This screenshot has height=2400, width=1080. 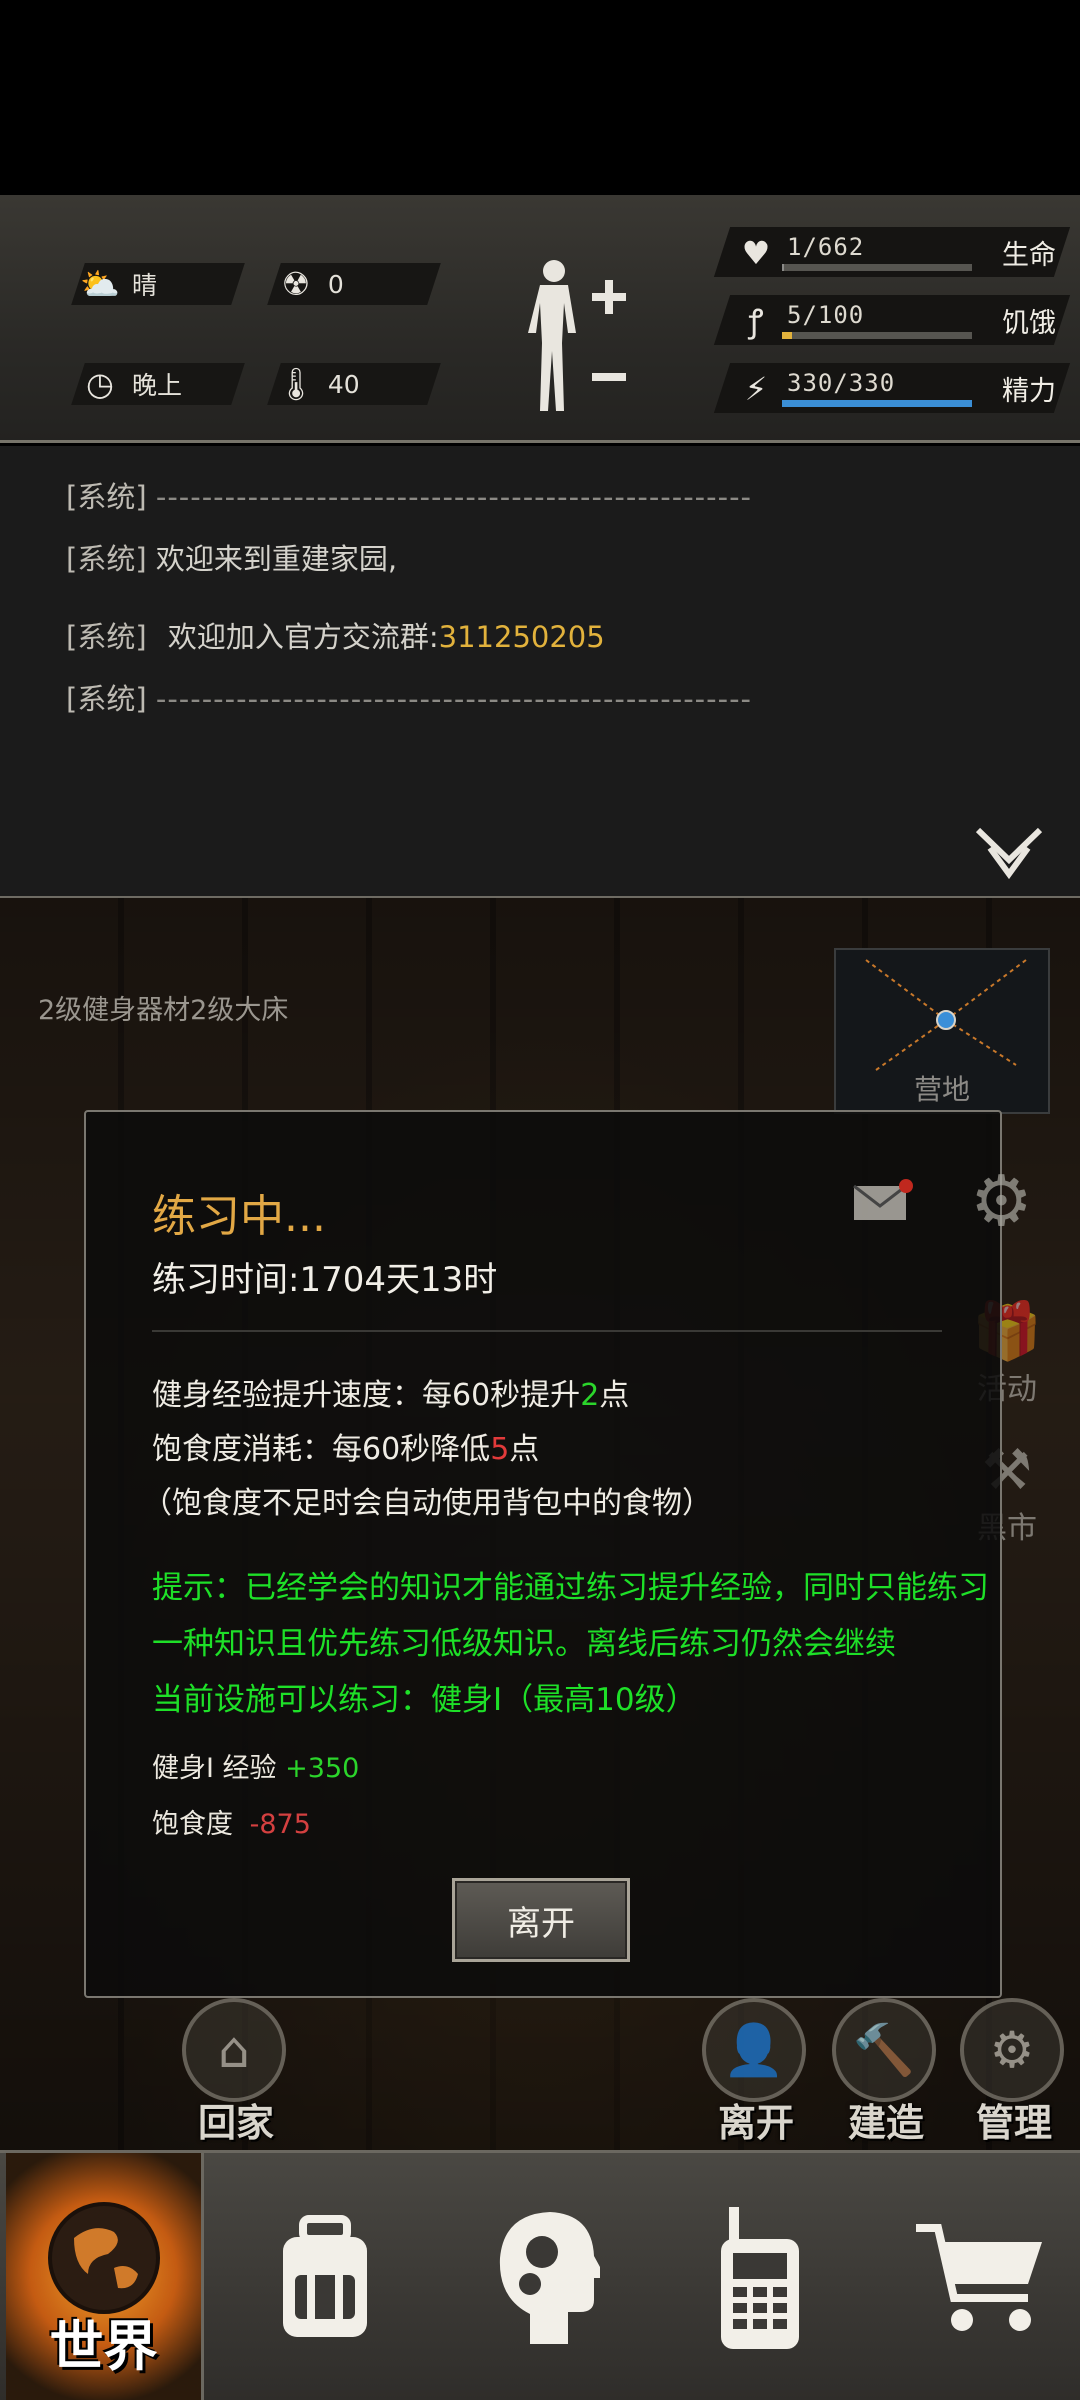 What do you see at coordinates (787, 335) in the screenshot?
I see `hunger-bar` at bounding box center [787, 335].